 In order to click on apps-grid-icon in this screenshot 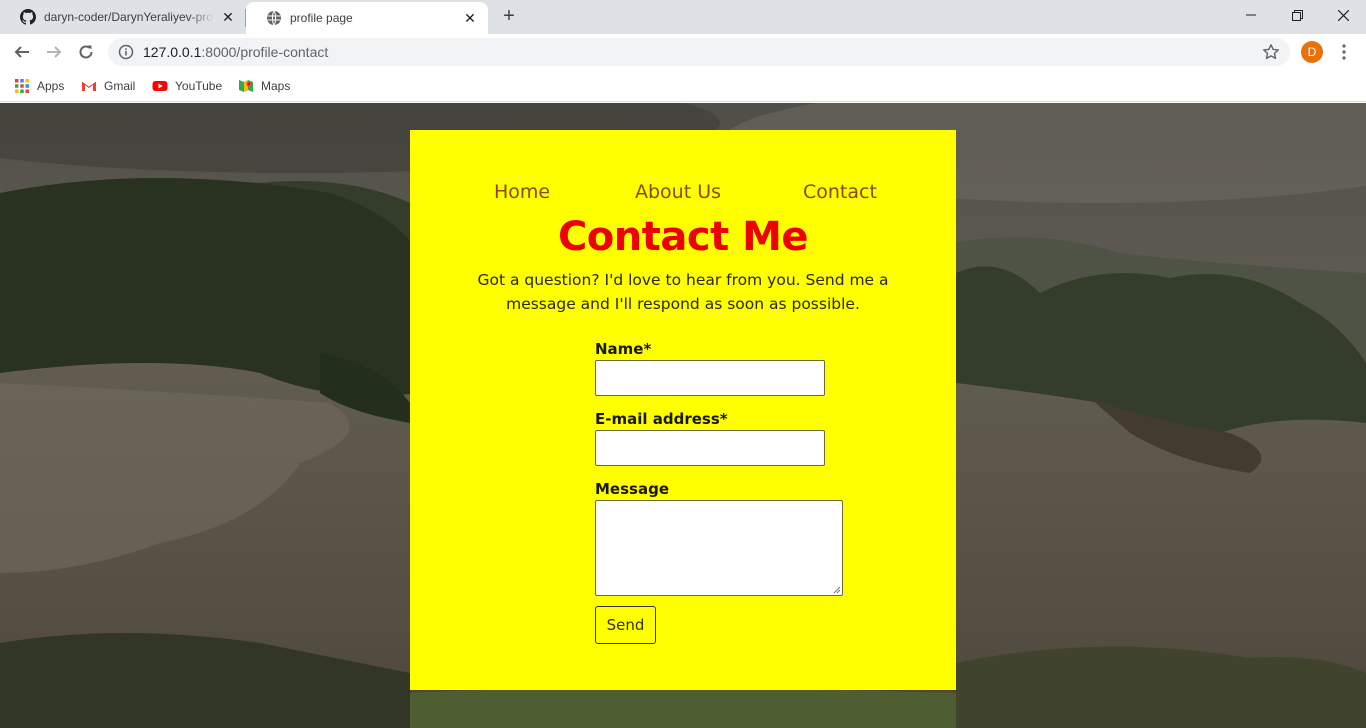, I will do `click(22, 86)`.